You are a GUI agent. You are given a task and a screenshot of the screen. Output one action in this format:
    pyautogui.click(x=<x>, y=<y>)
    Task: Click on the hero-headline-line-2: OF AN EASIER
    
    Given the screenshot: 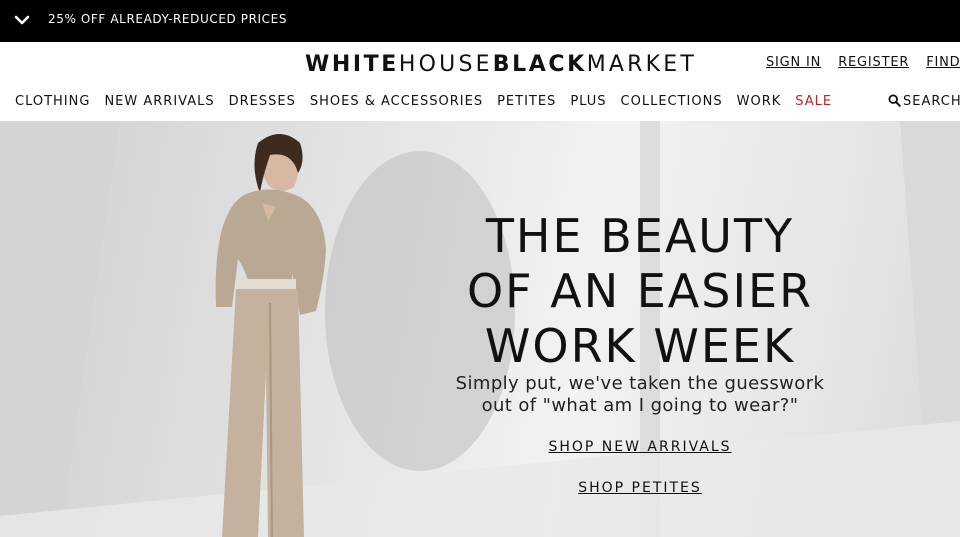 What is the action you would take?
    pyautogui.click(x=640, y=291)
    